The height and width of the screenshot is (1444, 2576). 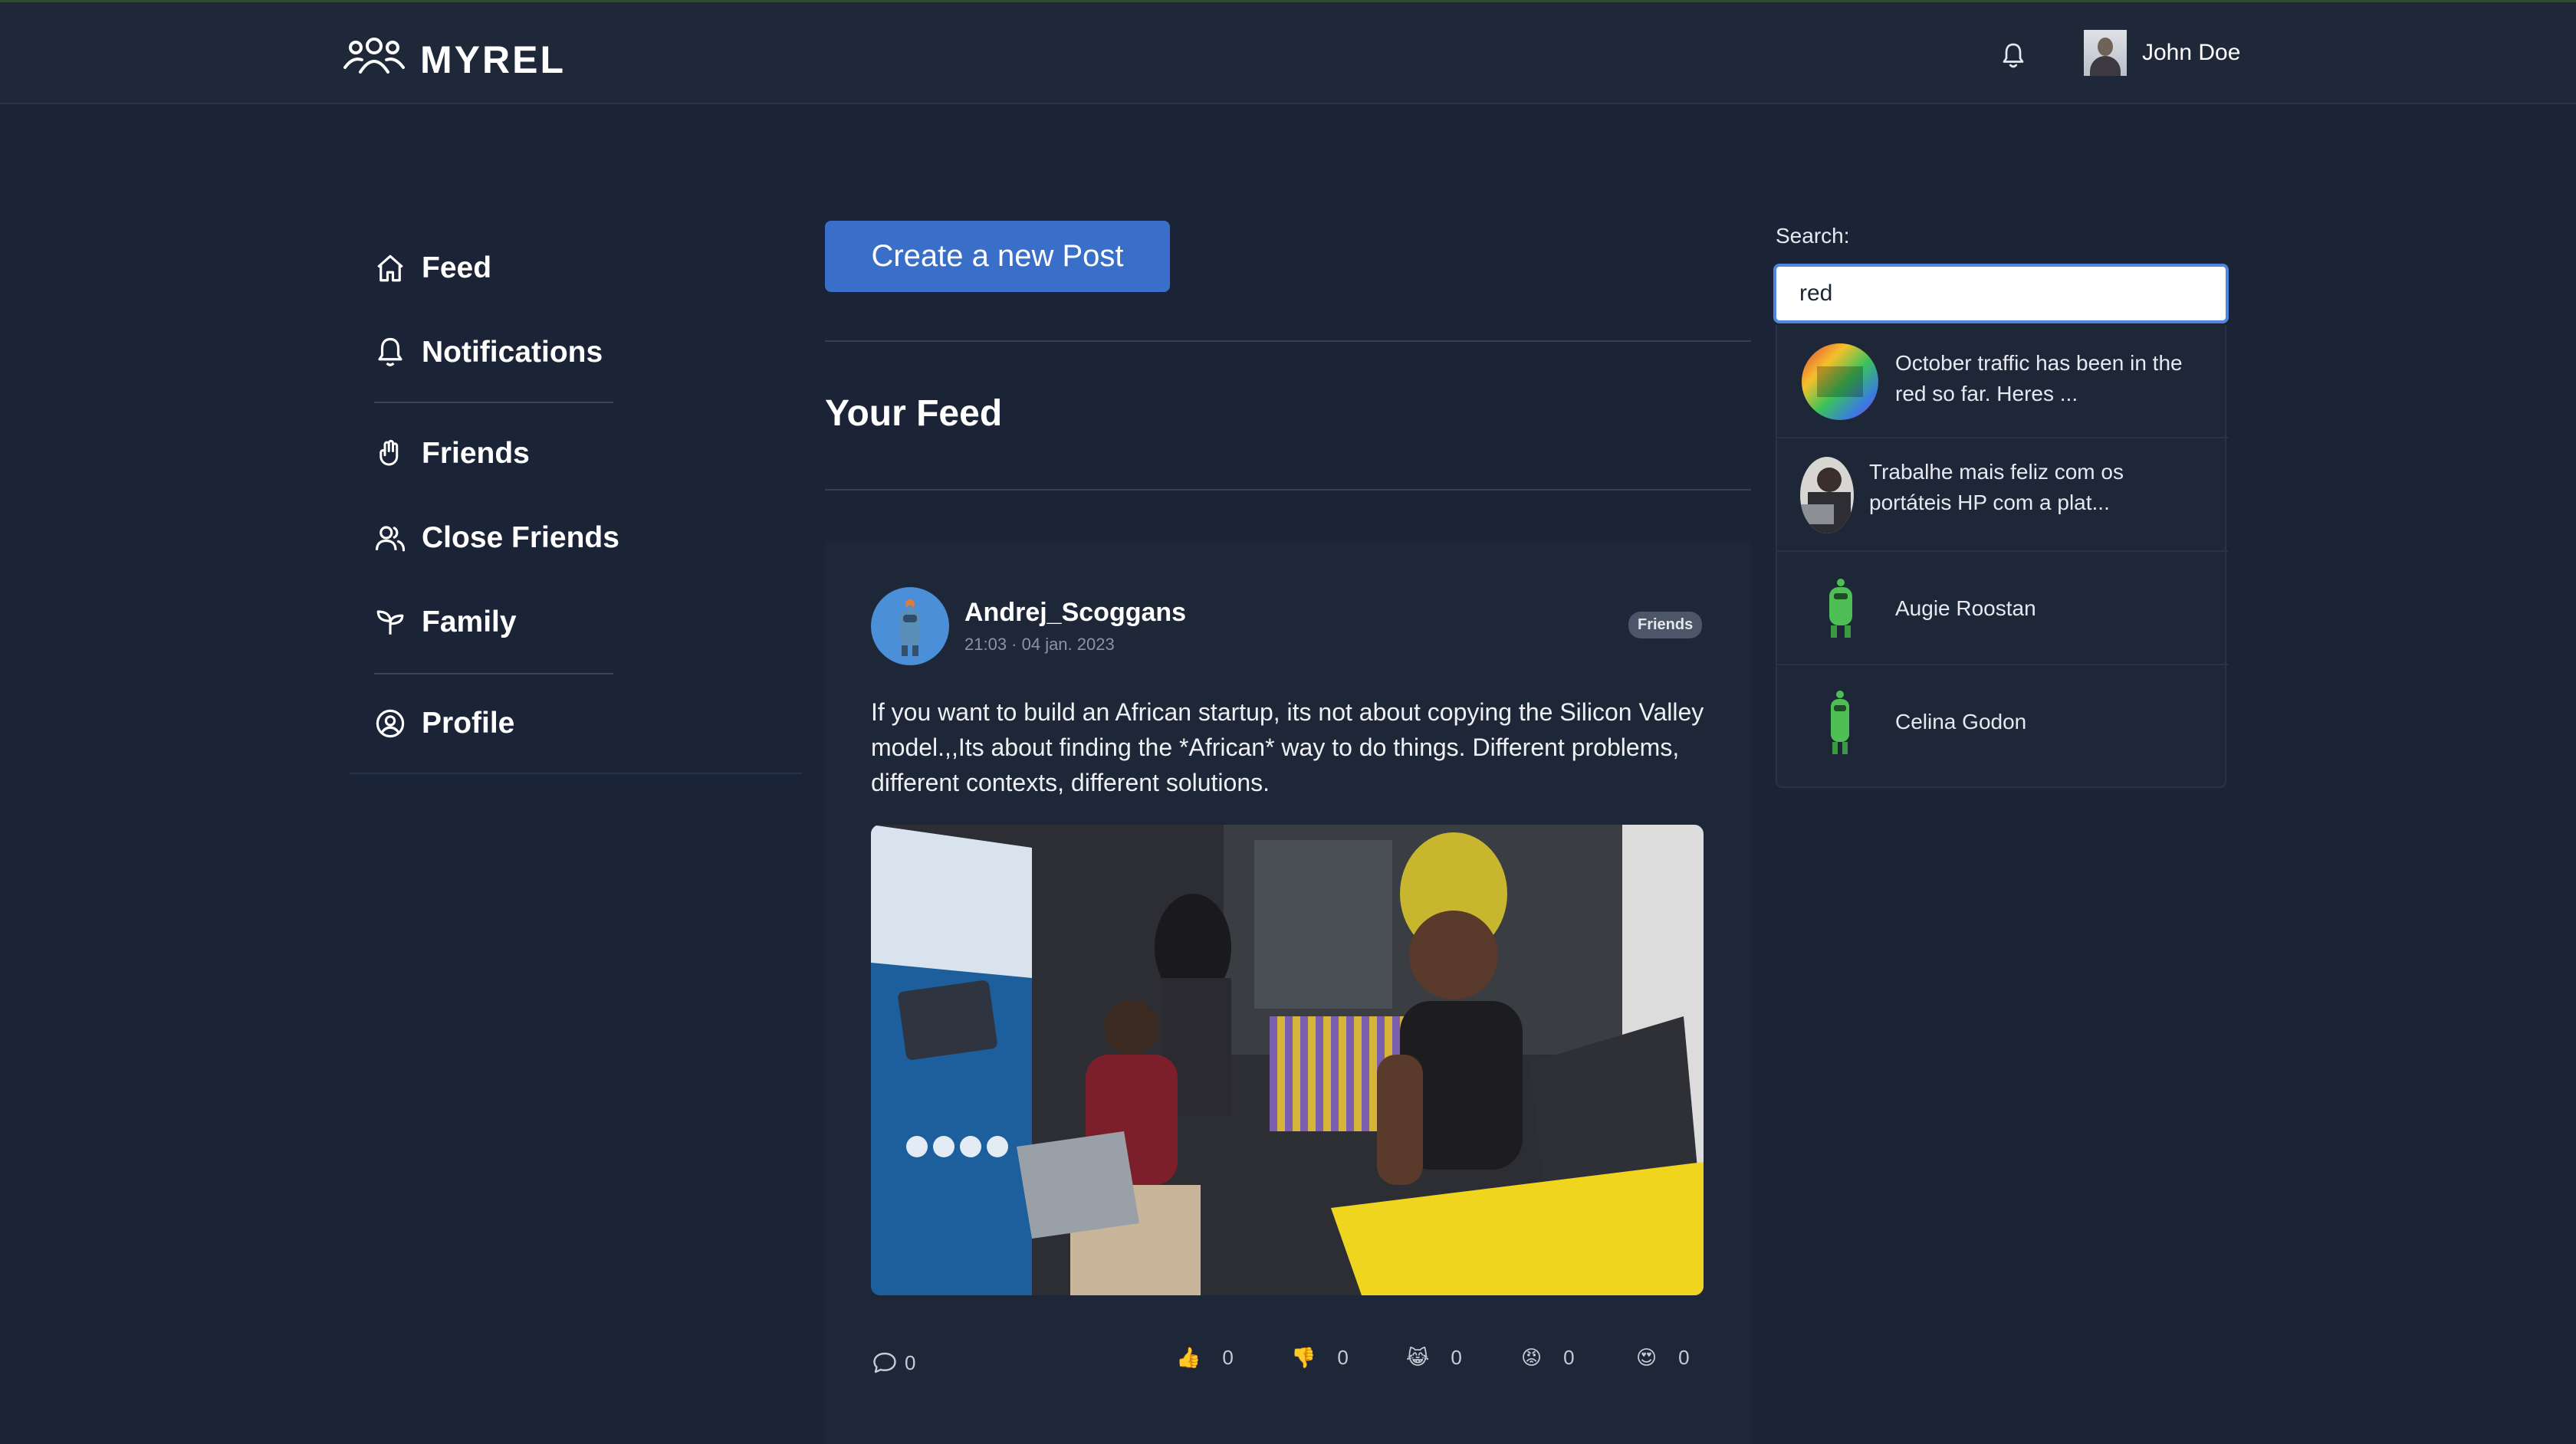 I want to click on sidebar-item-label: Feed, so click(x=457, y=267).